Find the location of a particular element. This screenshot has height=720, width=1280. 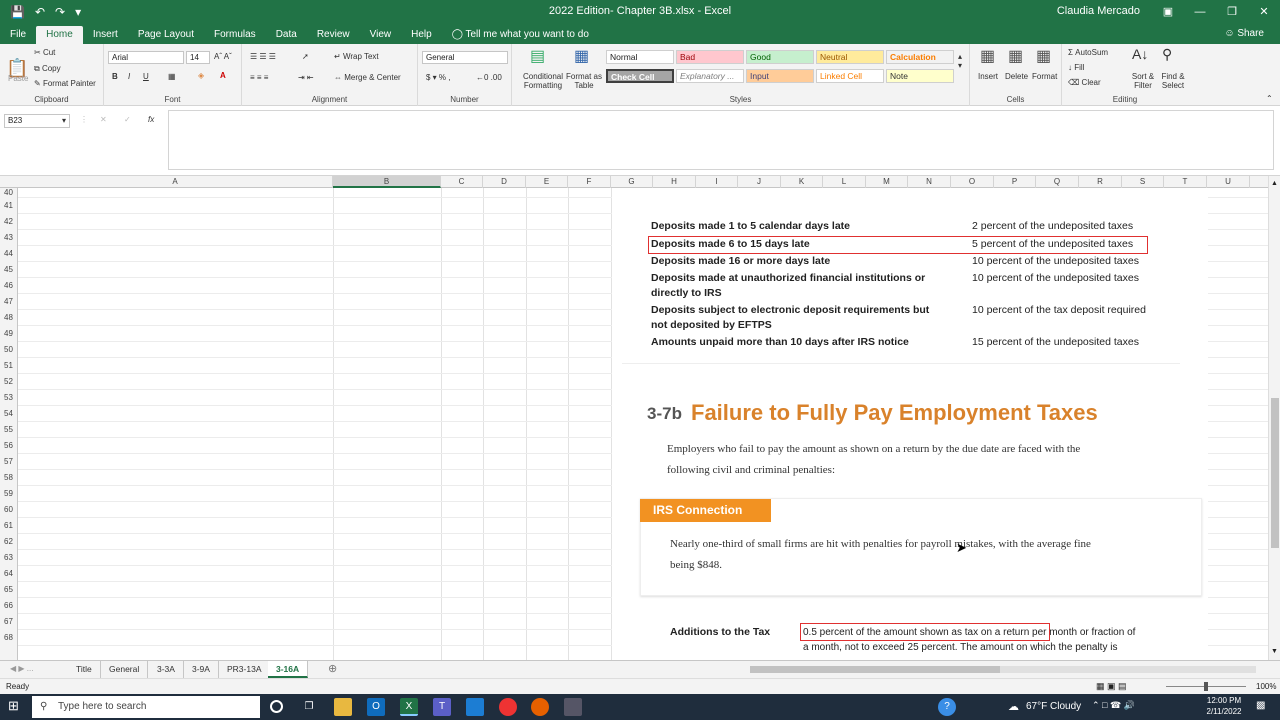

row-header: 58 is located at coordinates (8, 478).